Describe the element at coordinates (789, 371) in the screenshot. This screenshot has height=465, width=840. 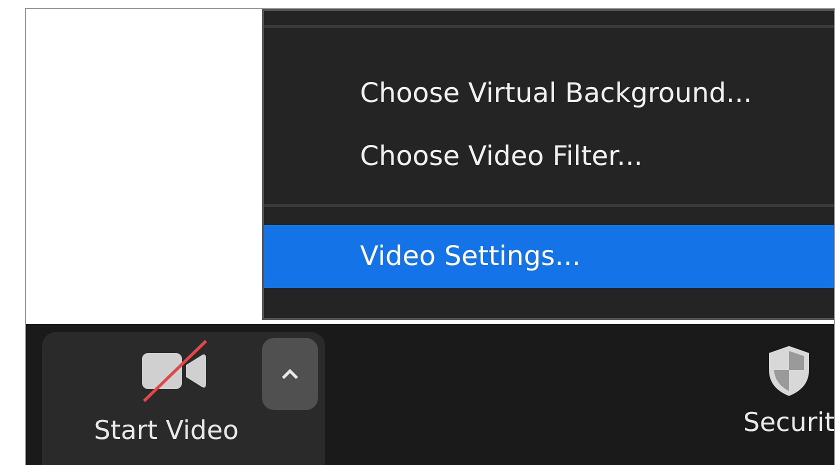
I see `shield-icon` at that location.